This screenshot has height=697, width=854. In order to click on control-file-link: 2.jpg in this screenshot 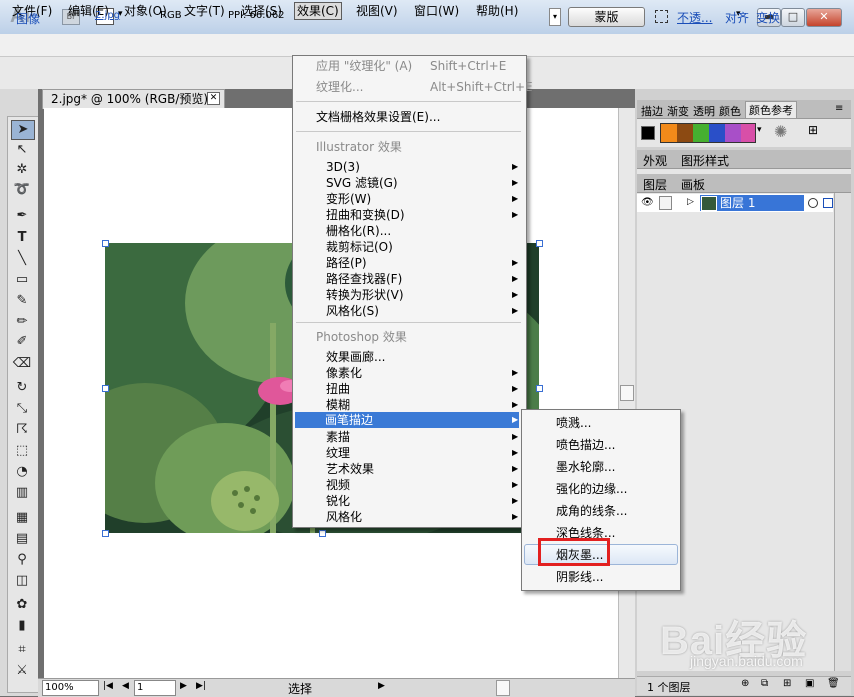, I will do `click(107, 15)`.